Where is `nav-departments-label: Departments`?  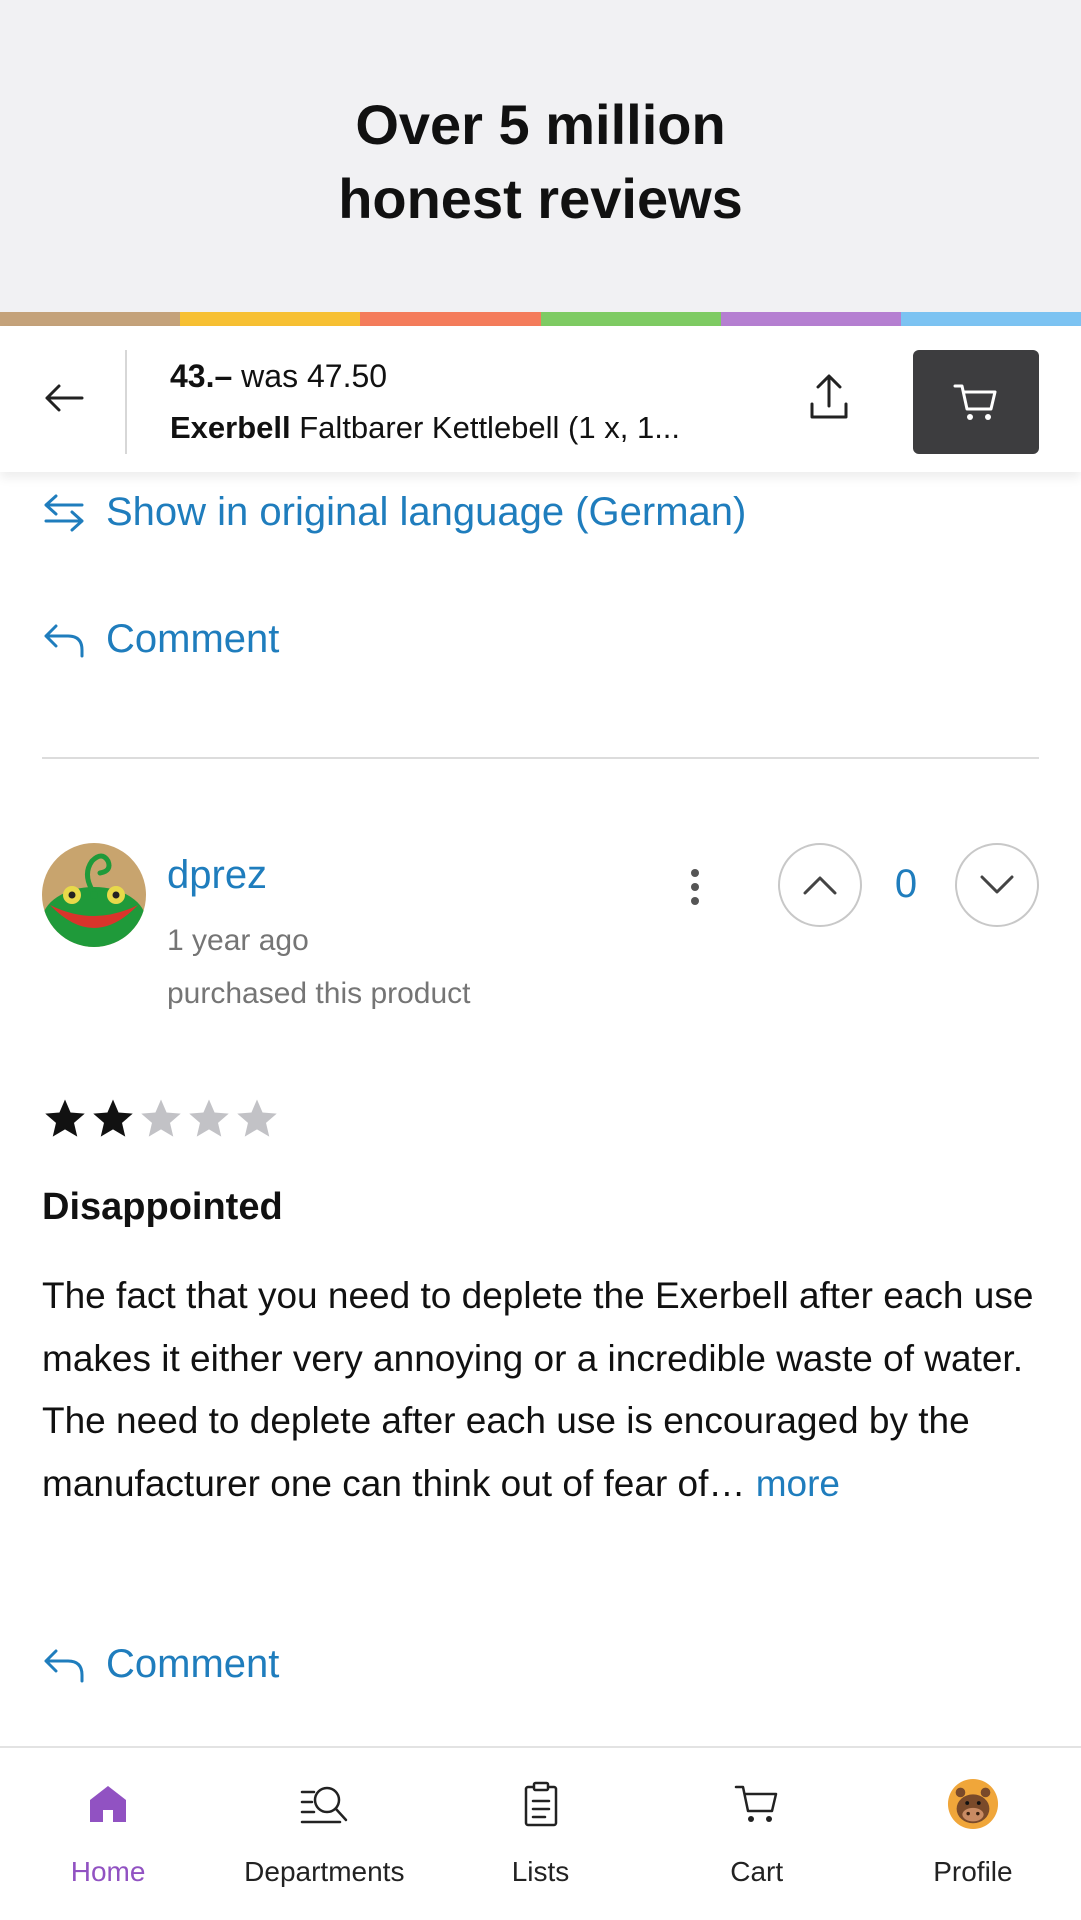
nav-departments-label: Departments is located at coordinates (324, 1871).